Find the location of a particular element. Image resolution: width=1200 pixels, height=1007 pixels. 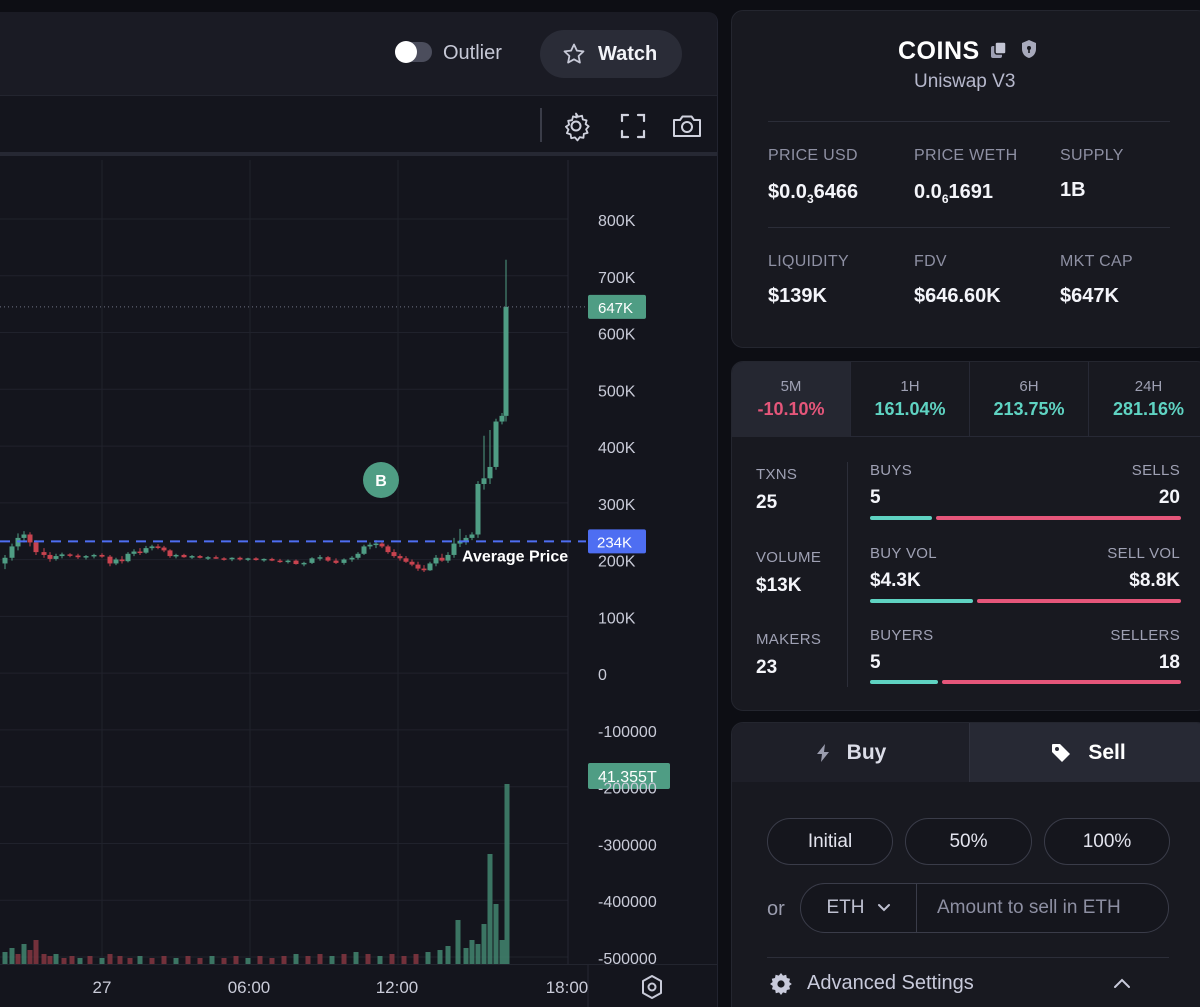

watch-button: Watch is located at coordinates (611, 54).